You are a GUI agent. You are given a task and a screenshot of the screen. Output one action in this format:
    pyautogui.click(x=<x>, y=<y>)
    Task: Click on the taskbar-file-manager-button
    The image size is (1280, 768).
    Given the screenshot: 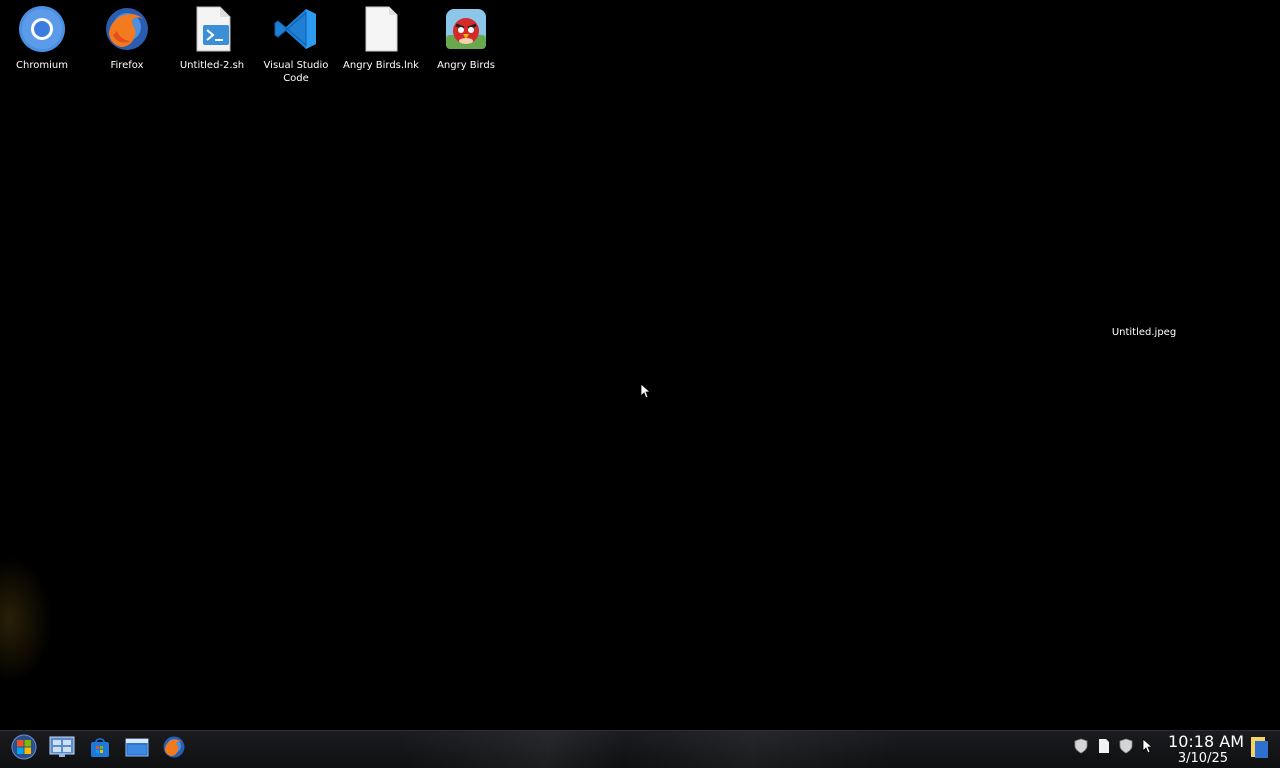 What is the action you would take?
    pyautogui.click(x=137, y=749)
    